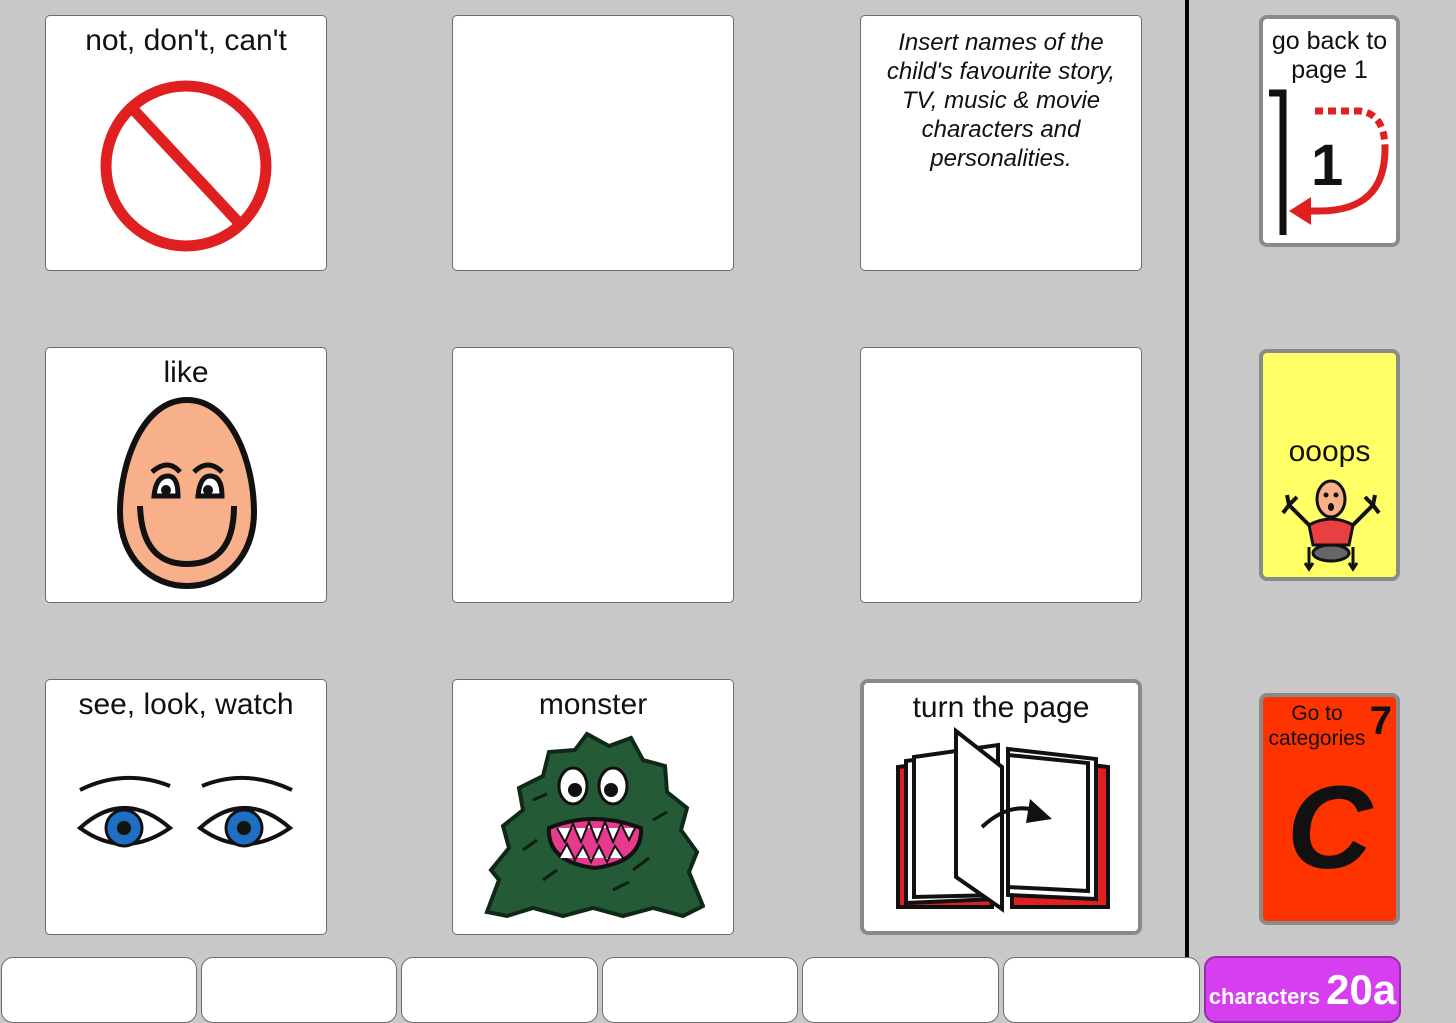  Describe the element at coordinates (186, 40) in the screenshot. I see `cell-label: not, don't, can't` at that location.